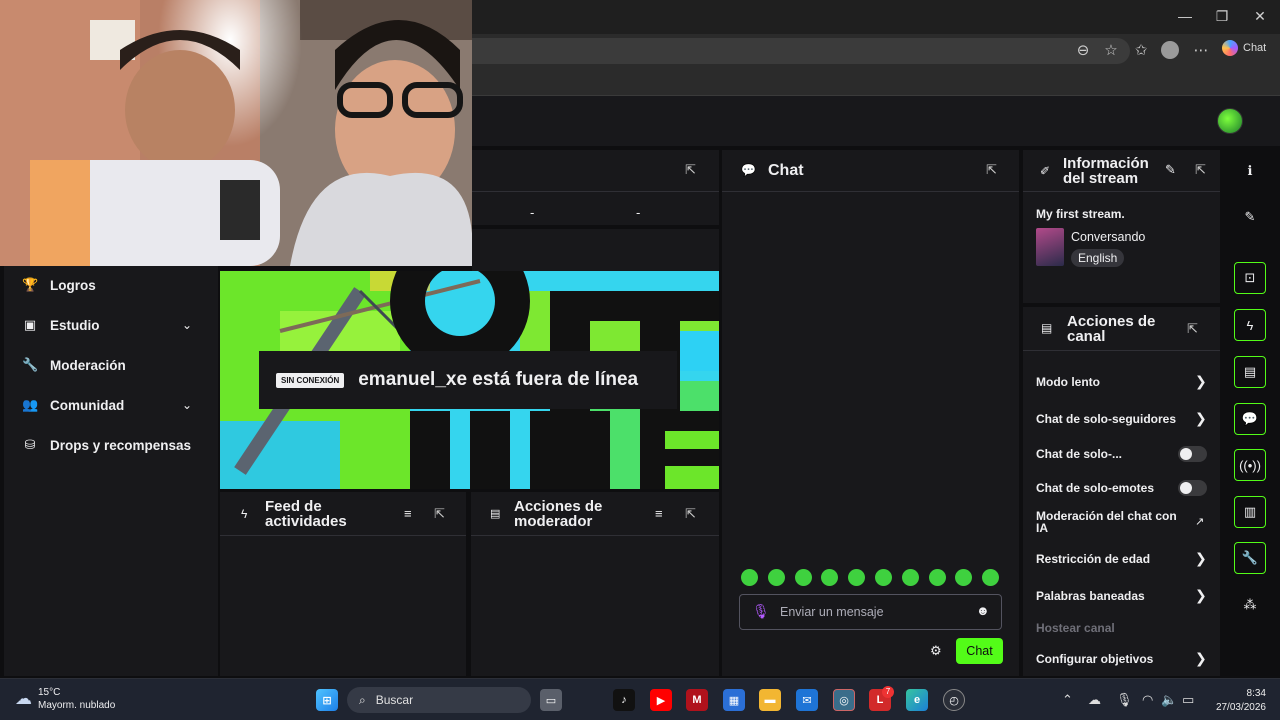 The width and height of the screenshot is (1280, 720). Describe the element at coordinates (936, 651) in the screenshot. I see `gear-icon: ⚙` at that location.